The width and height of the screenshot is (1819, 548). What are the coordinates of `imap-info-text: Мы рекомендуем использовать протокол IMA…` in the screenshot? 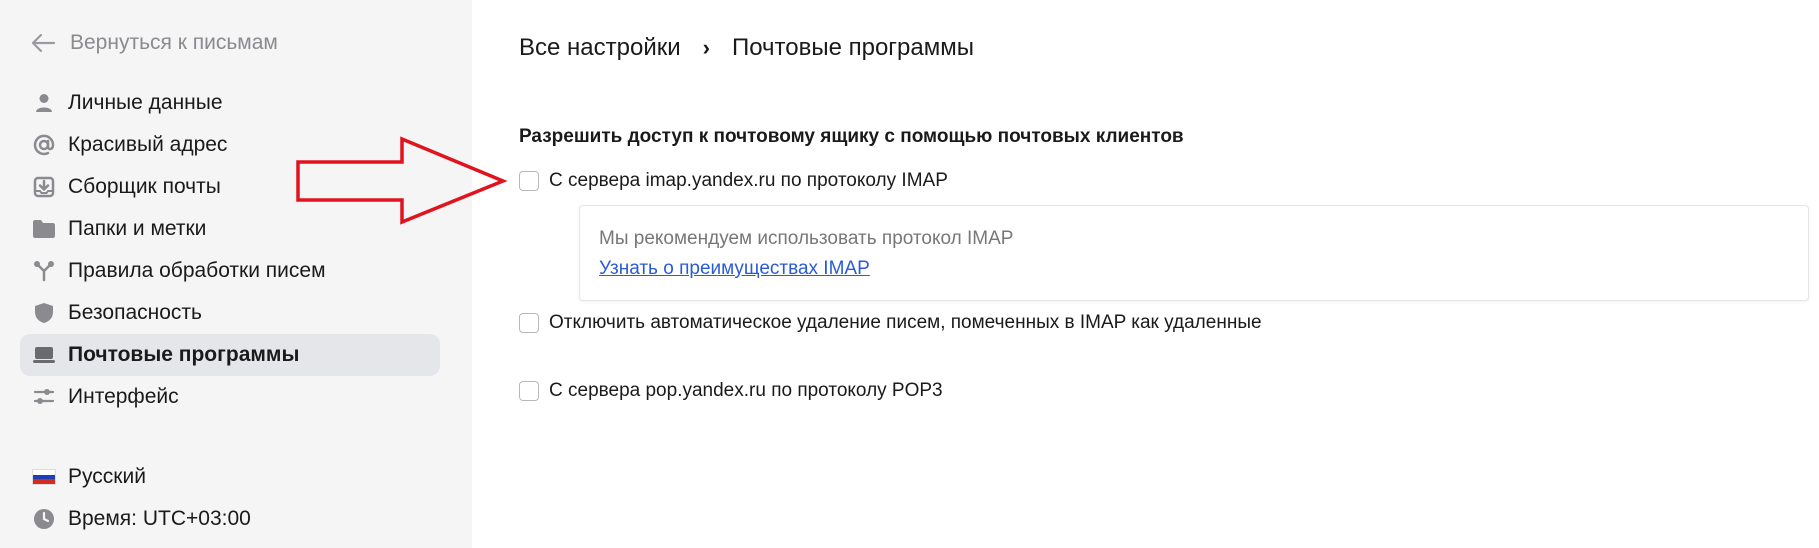 It's located at (806, 238).